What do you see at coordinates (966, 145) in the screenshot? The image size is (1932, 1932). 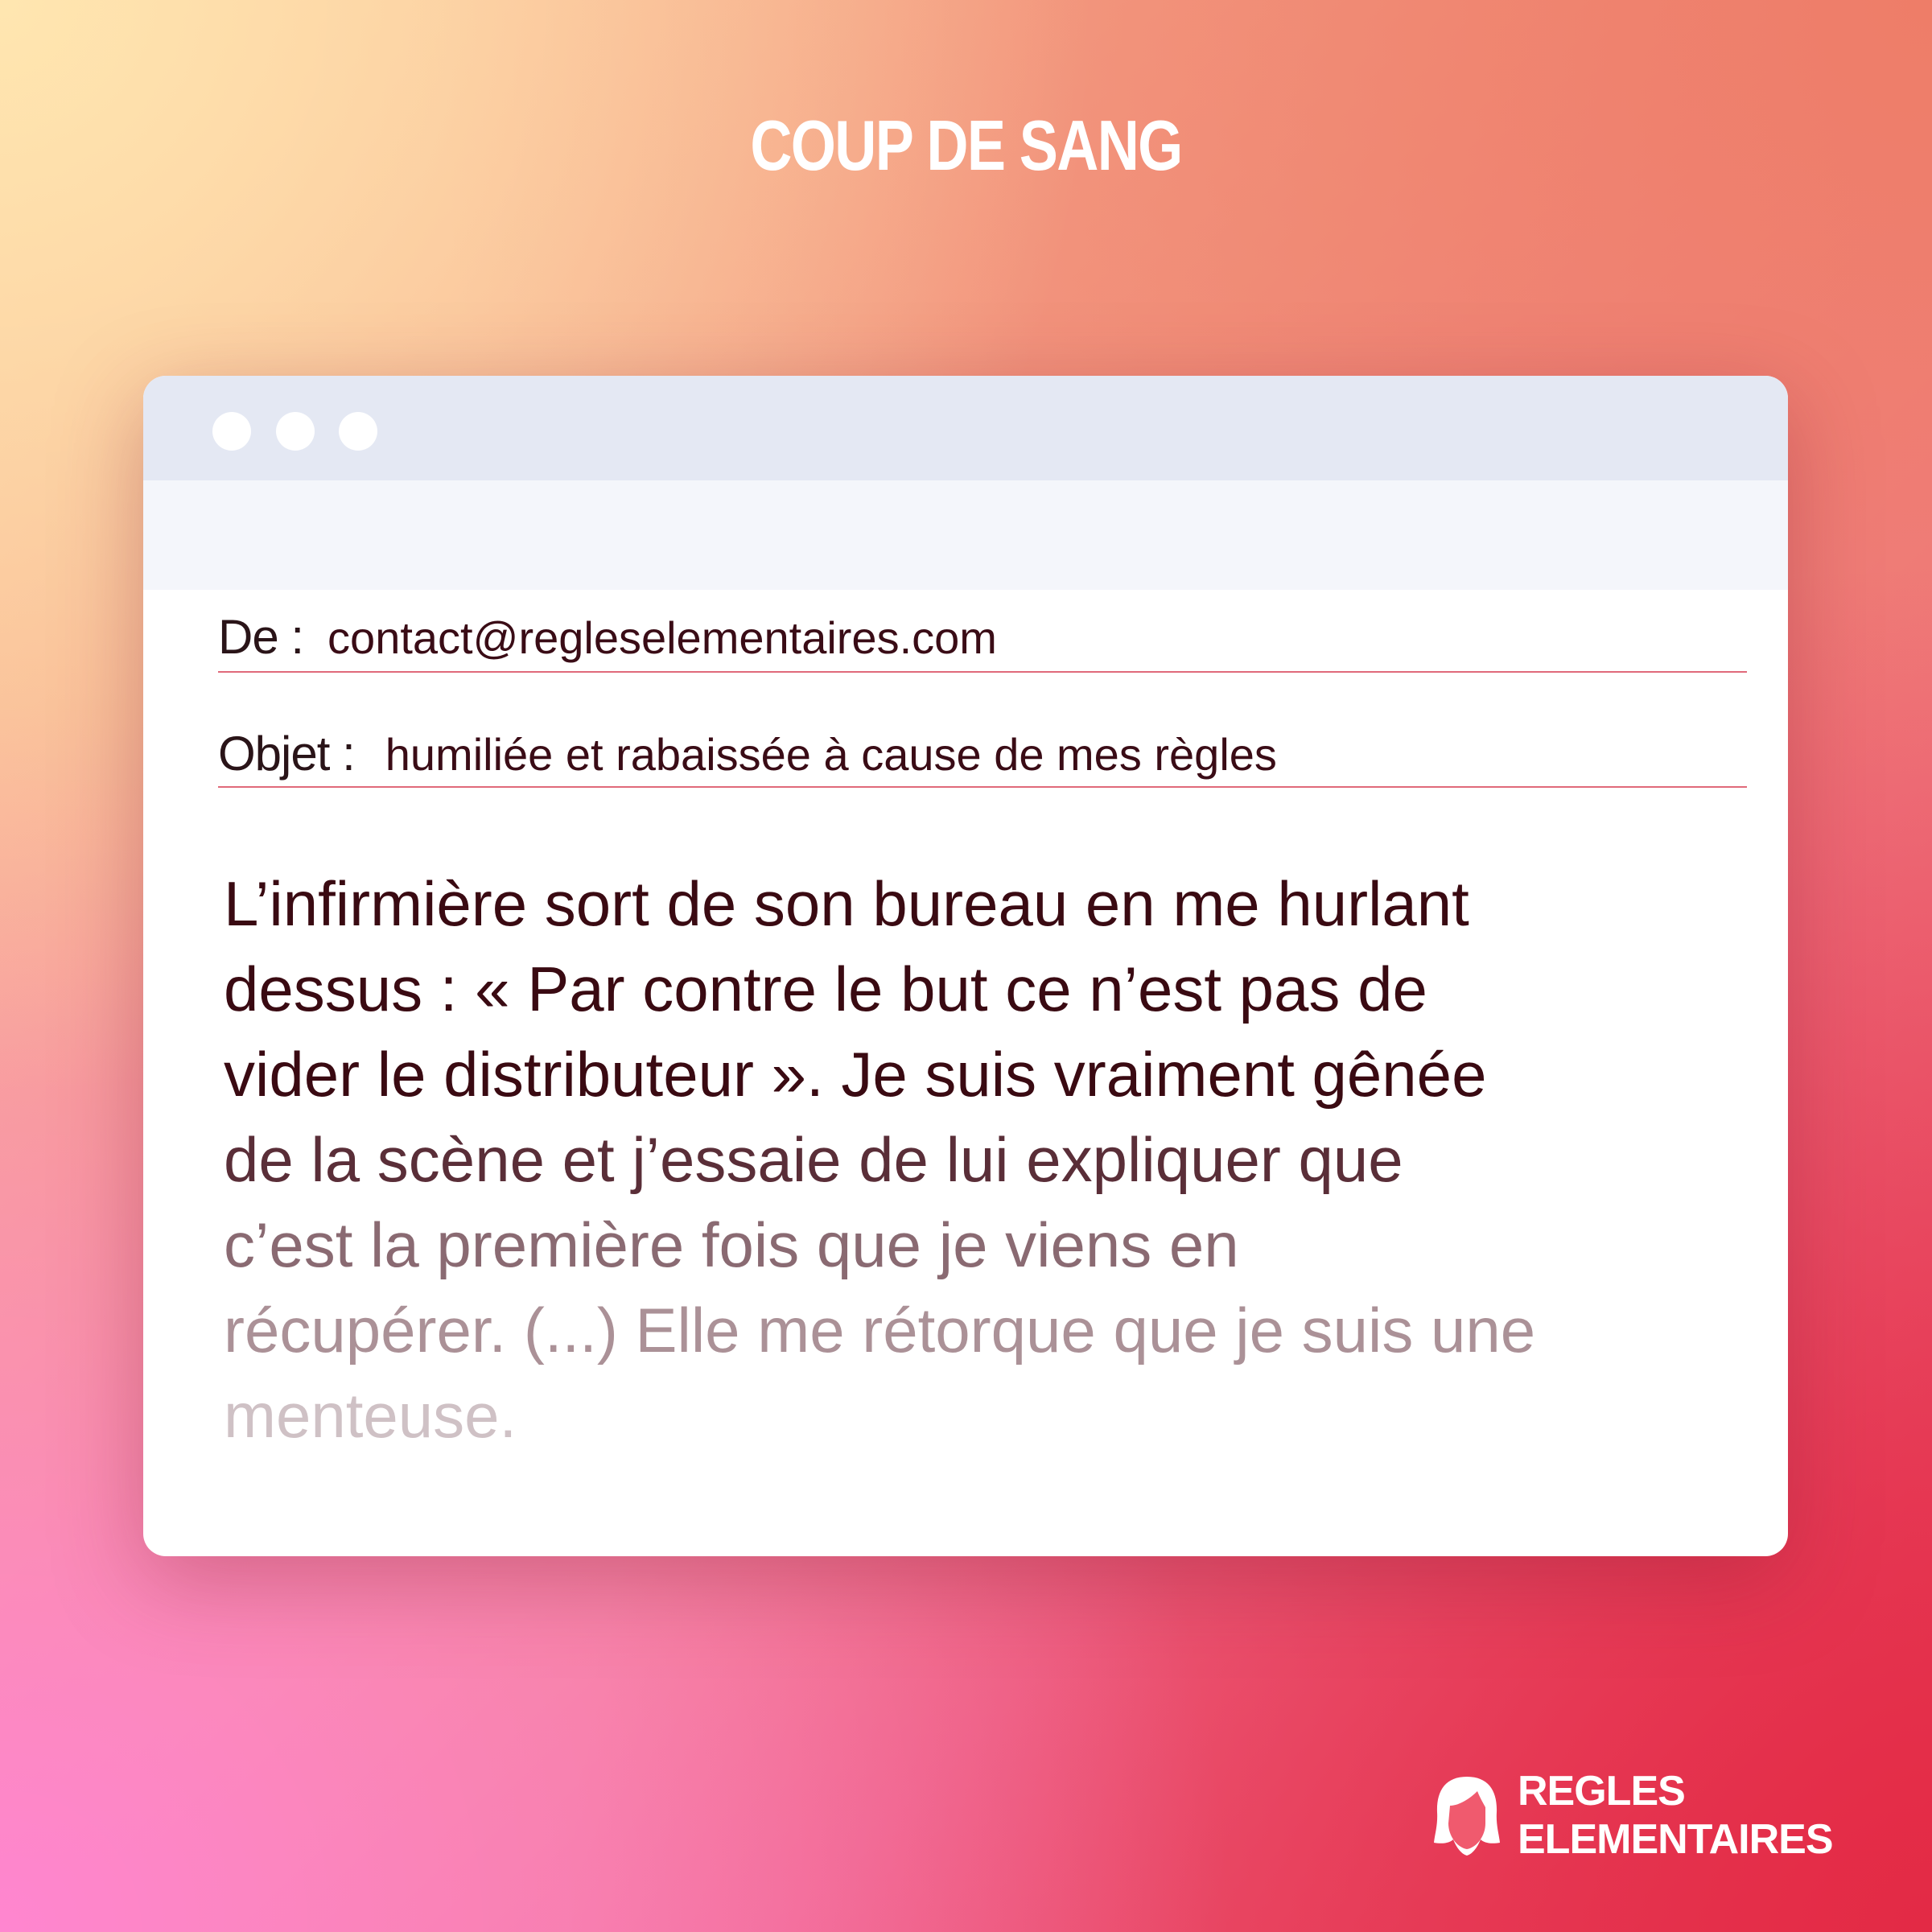 I see `page-title: COUP DE SANG` at bounding box center [966, 145].